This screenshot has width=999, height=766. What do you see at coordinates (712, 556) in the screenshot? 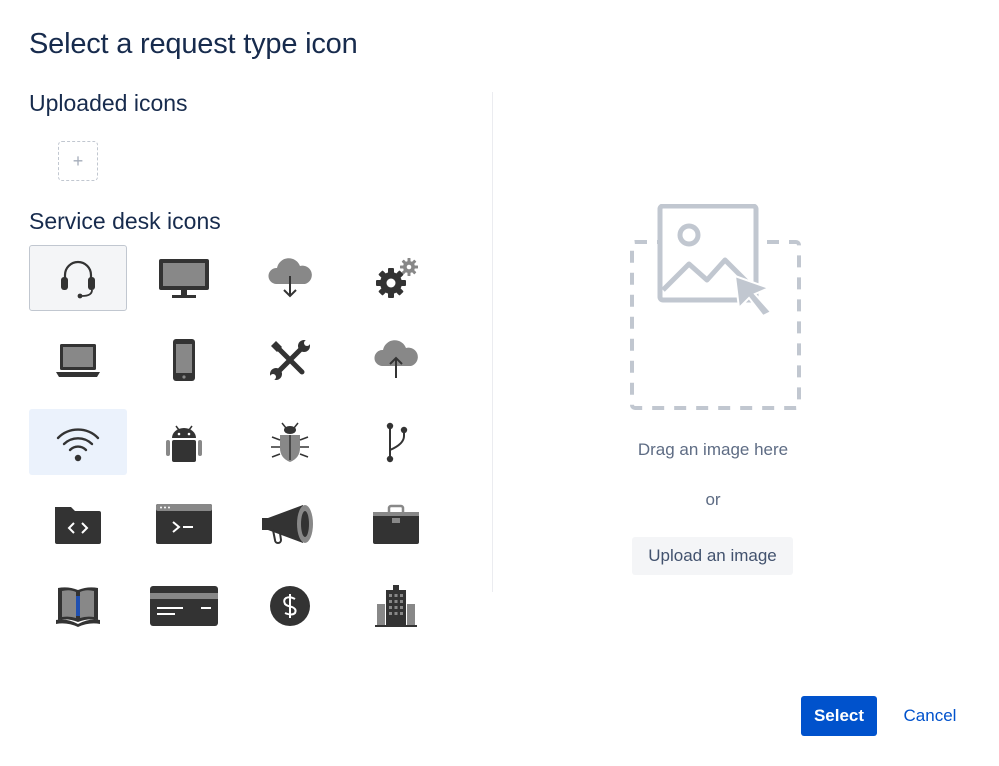
I see `upload-image-button: Upload an image` at bounding box center [712, 556].